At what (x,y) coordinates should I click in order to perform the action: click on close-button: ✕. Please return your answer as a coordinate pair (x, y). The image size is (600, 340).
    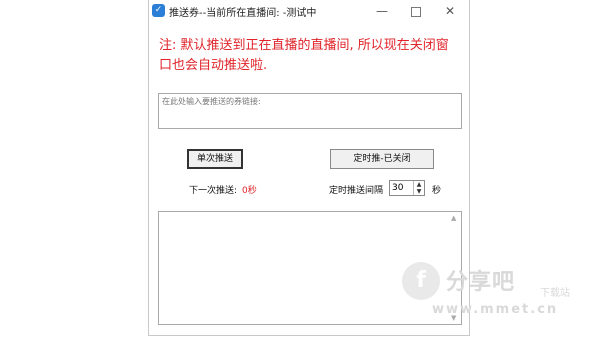
    Looking at the image, I should click on (450, 11).